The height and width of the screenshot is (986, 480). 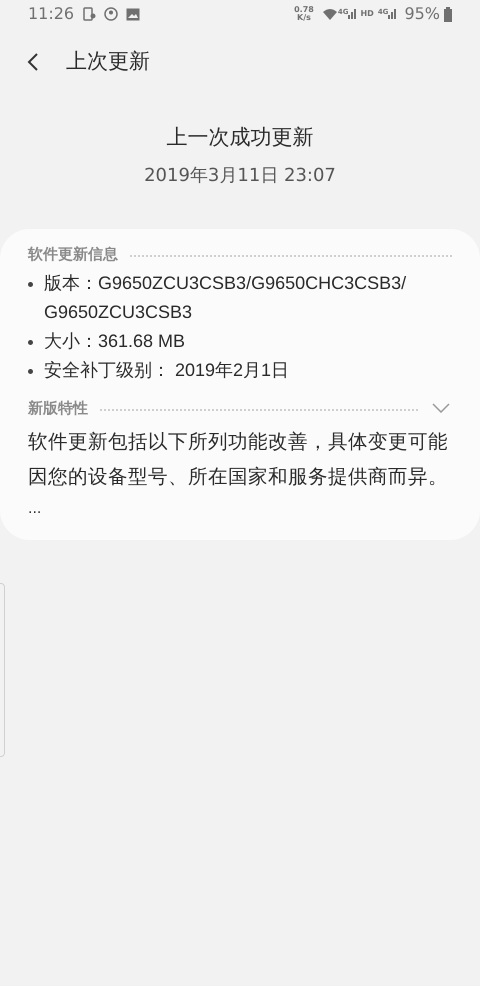 I want to click on battery-icon, so click(x=448, y=14).